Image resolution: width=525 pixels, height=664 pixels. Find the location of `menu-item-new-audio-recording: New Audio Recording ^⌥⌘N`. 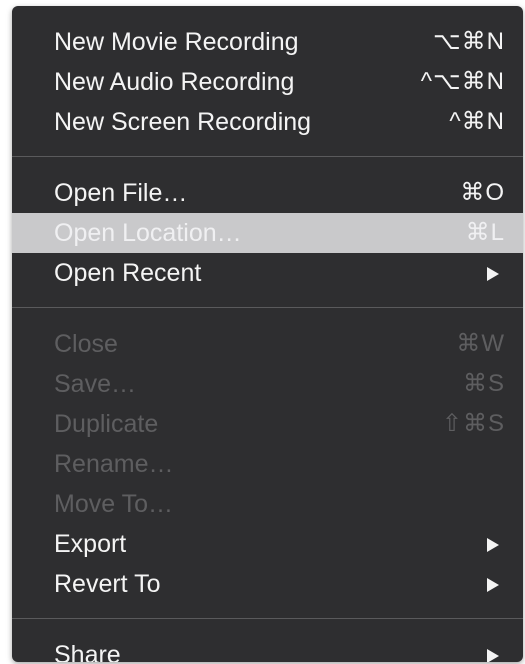

menu-item-new-audio-recording: New Audio Recording ^⌥⌘N is located at coordinates (267, 82).